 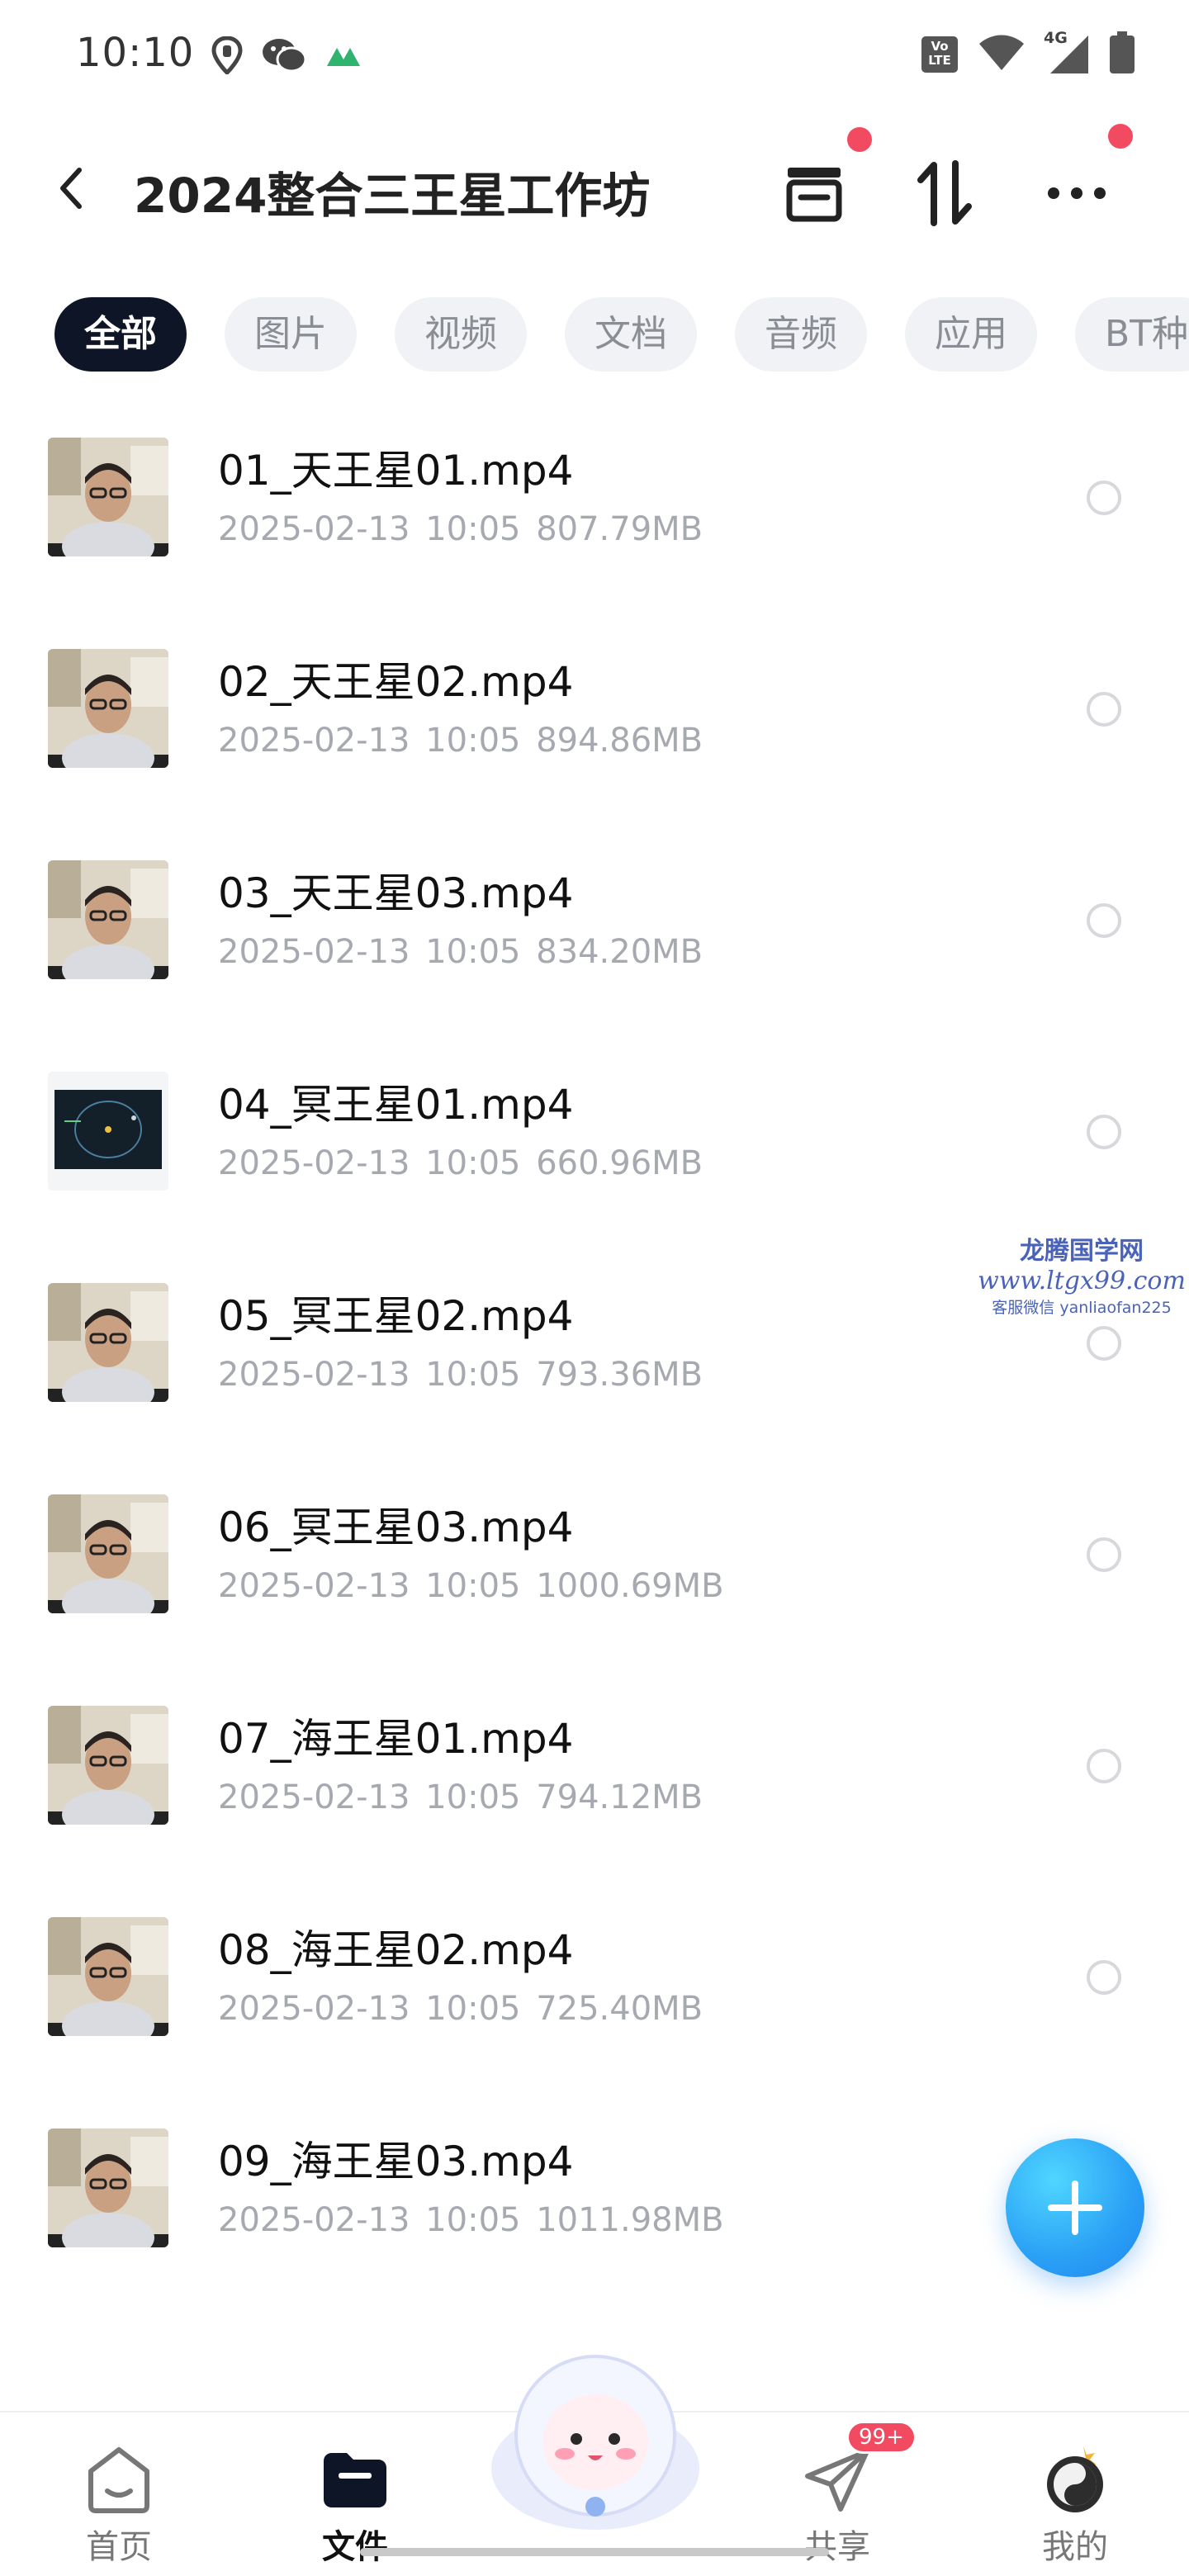 What do you see at coordinates (1028, 53) in the screenshot?
I see `status-icons-right: Vo LTE 4G` at bounding box center [1028, 53].